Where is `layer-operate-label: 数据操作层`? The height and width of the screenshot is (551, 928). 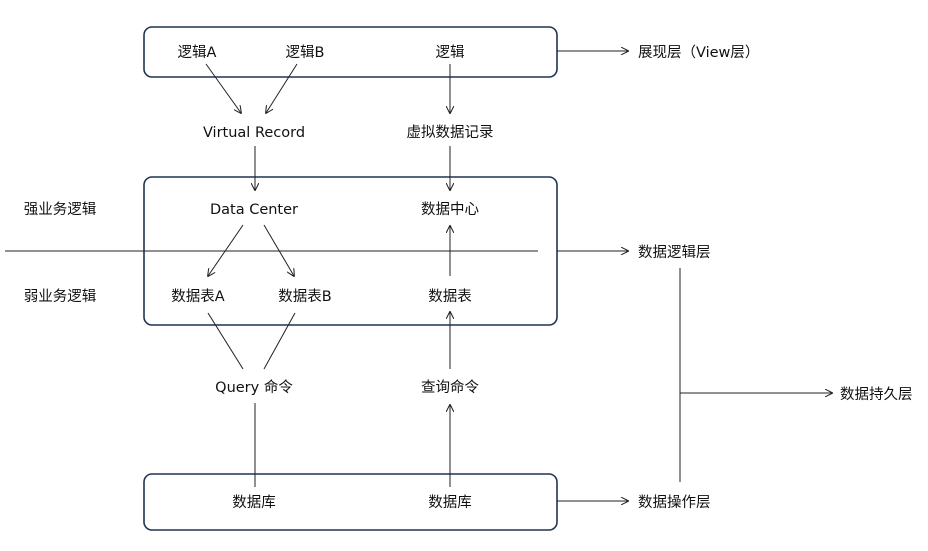 layer-operate-label: 数据操作层 is located at coordinates (674, 502).